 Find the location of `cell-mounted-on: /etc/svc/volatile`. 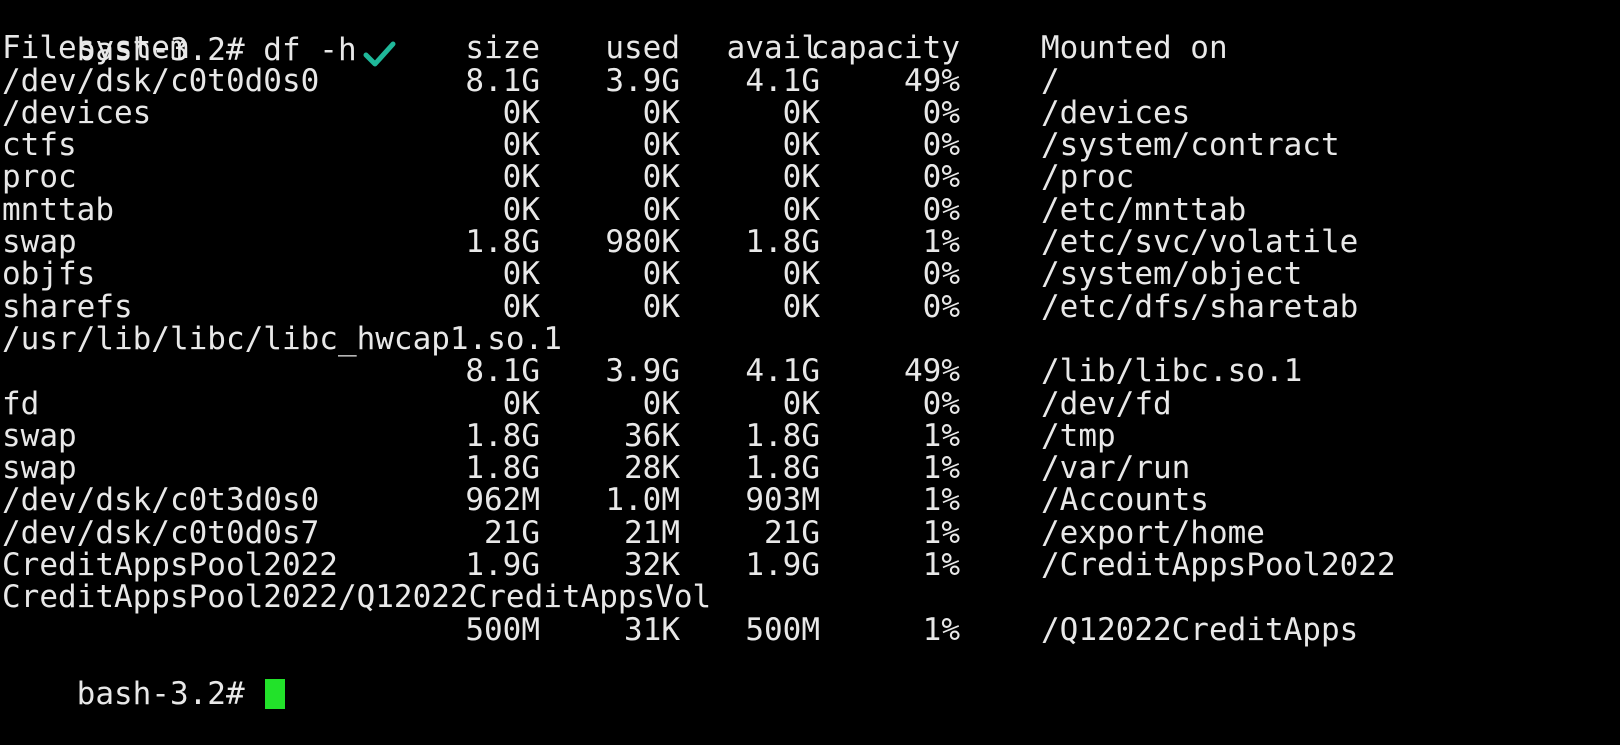

cell-mounted-on: /etc/svc/volatile is located at coordinates (1200, 242).